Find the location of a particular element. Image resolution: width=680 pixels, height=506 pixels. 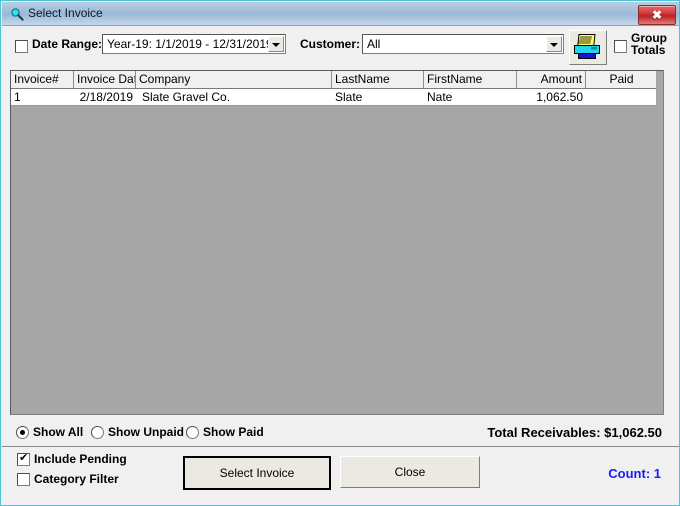

radio-show-paid is located at coordinates (192, 432).